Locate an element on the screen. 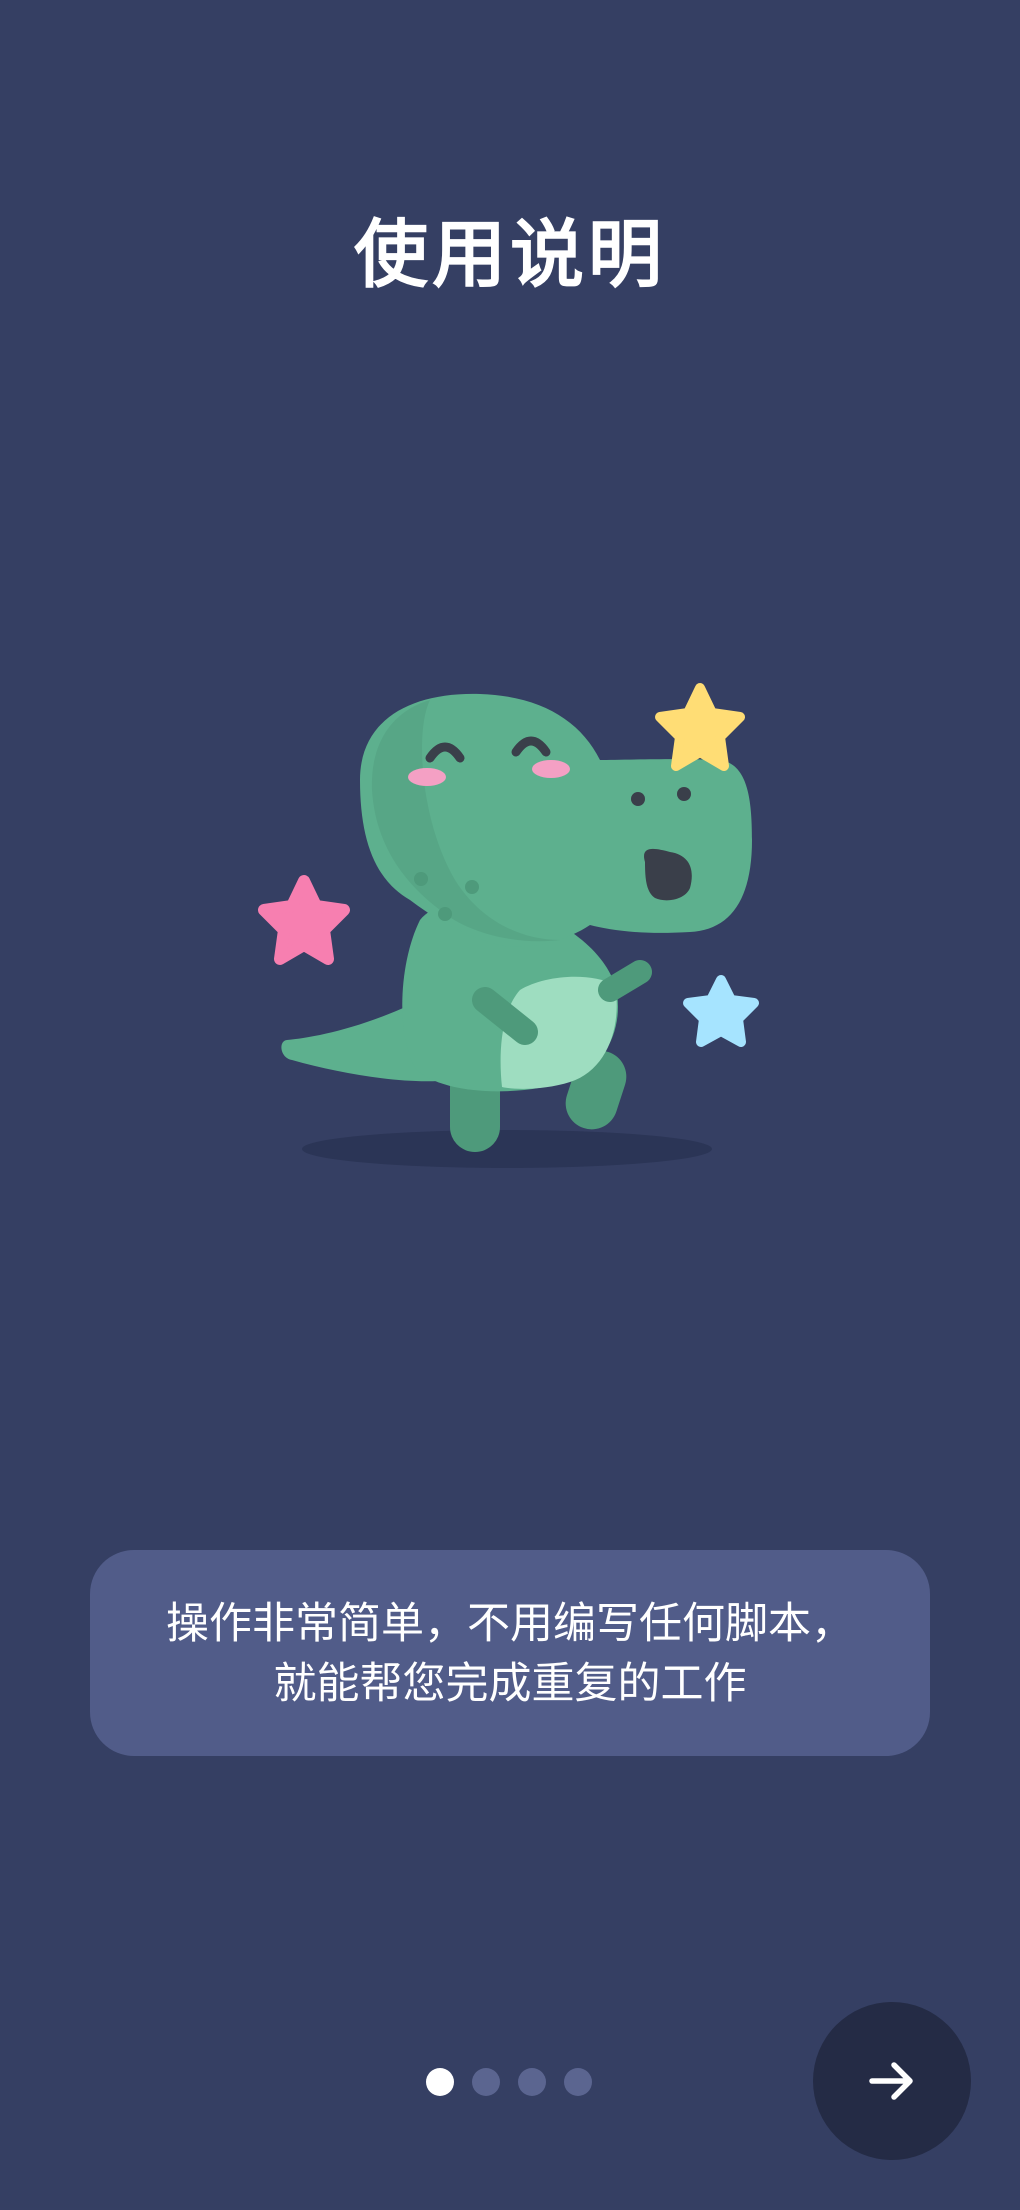 The height and width of the screenshot is (2210, 1020). dino-arm-front is located at coordinates (625, 981).